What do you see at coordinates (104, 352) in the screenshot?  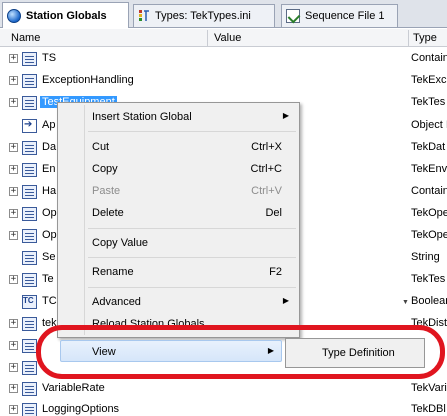 I see `menu-item-label: View` at bounding box center [104, 352].